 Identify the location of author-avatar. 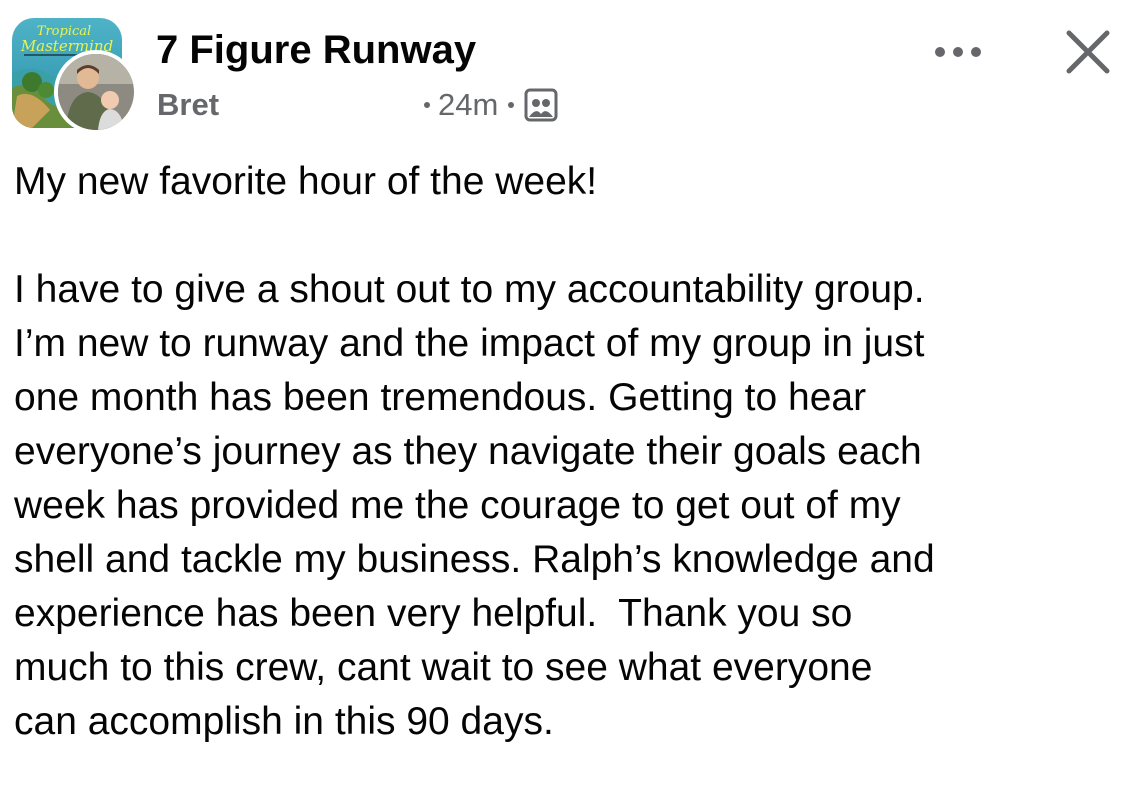
(96, 92).